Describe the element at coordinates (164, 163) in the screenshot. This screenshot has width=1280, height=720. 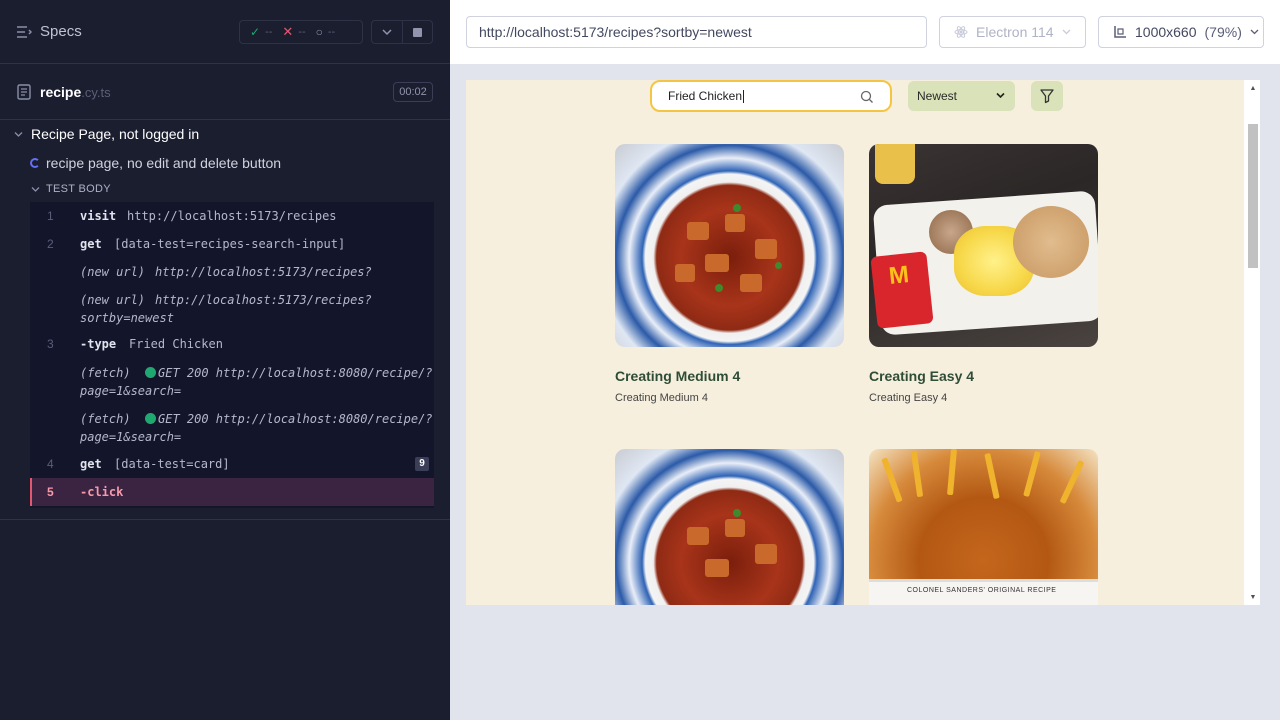
I see `test-title: recipe page, no edit and delete button` at that location.